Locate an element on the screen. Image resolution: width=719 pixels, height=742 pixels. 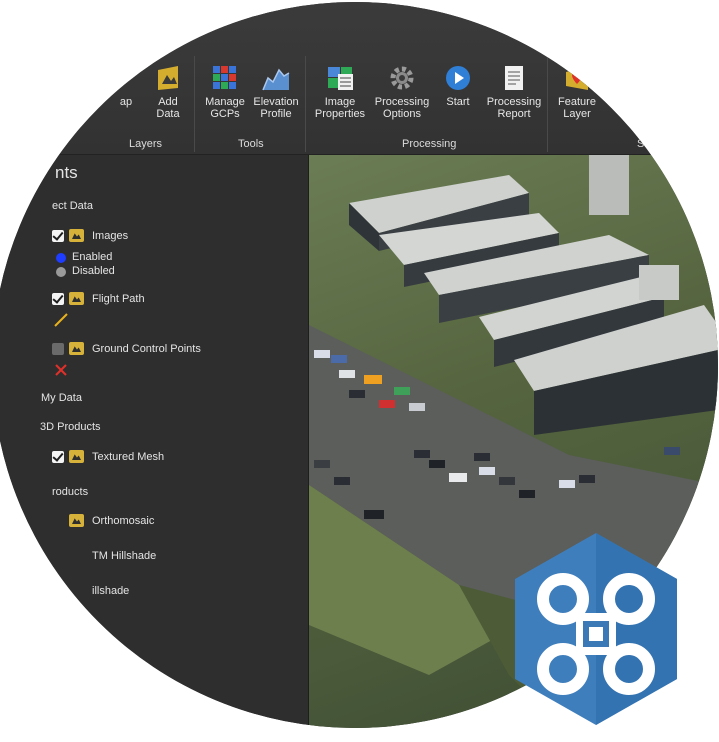
elevation-profile-label: Elevation Profile is located at coordinates (276, 108).